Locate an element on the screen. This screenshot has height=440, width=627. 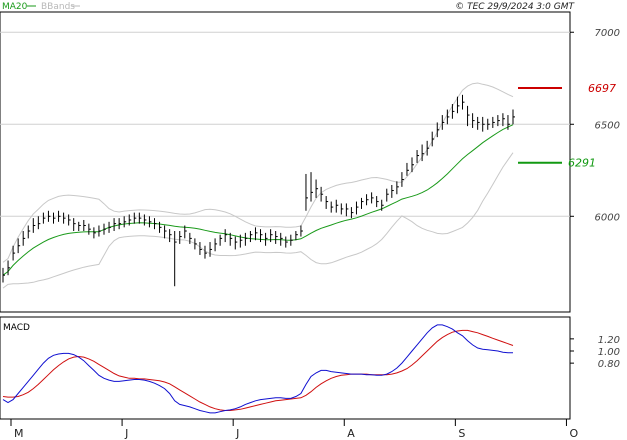
macd-y-axis: 0.801.001.20 is located at coordinates (595, 352).